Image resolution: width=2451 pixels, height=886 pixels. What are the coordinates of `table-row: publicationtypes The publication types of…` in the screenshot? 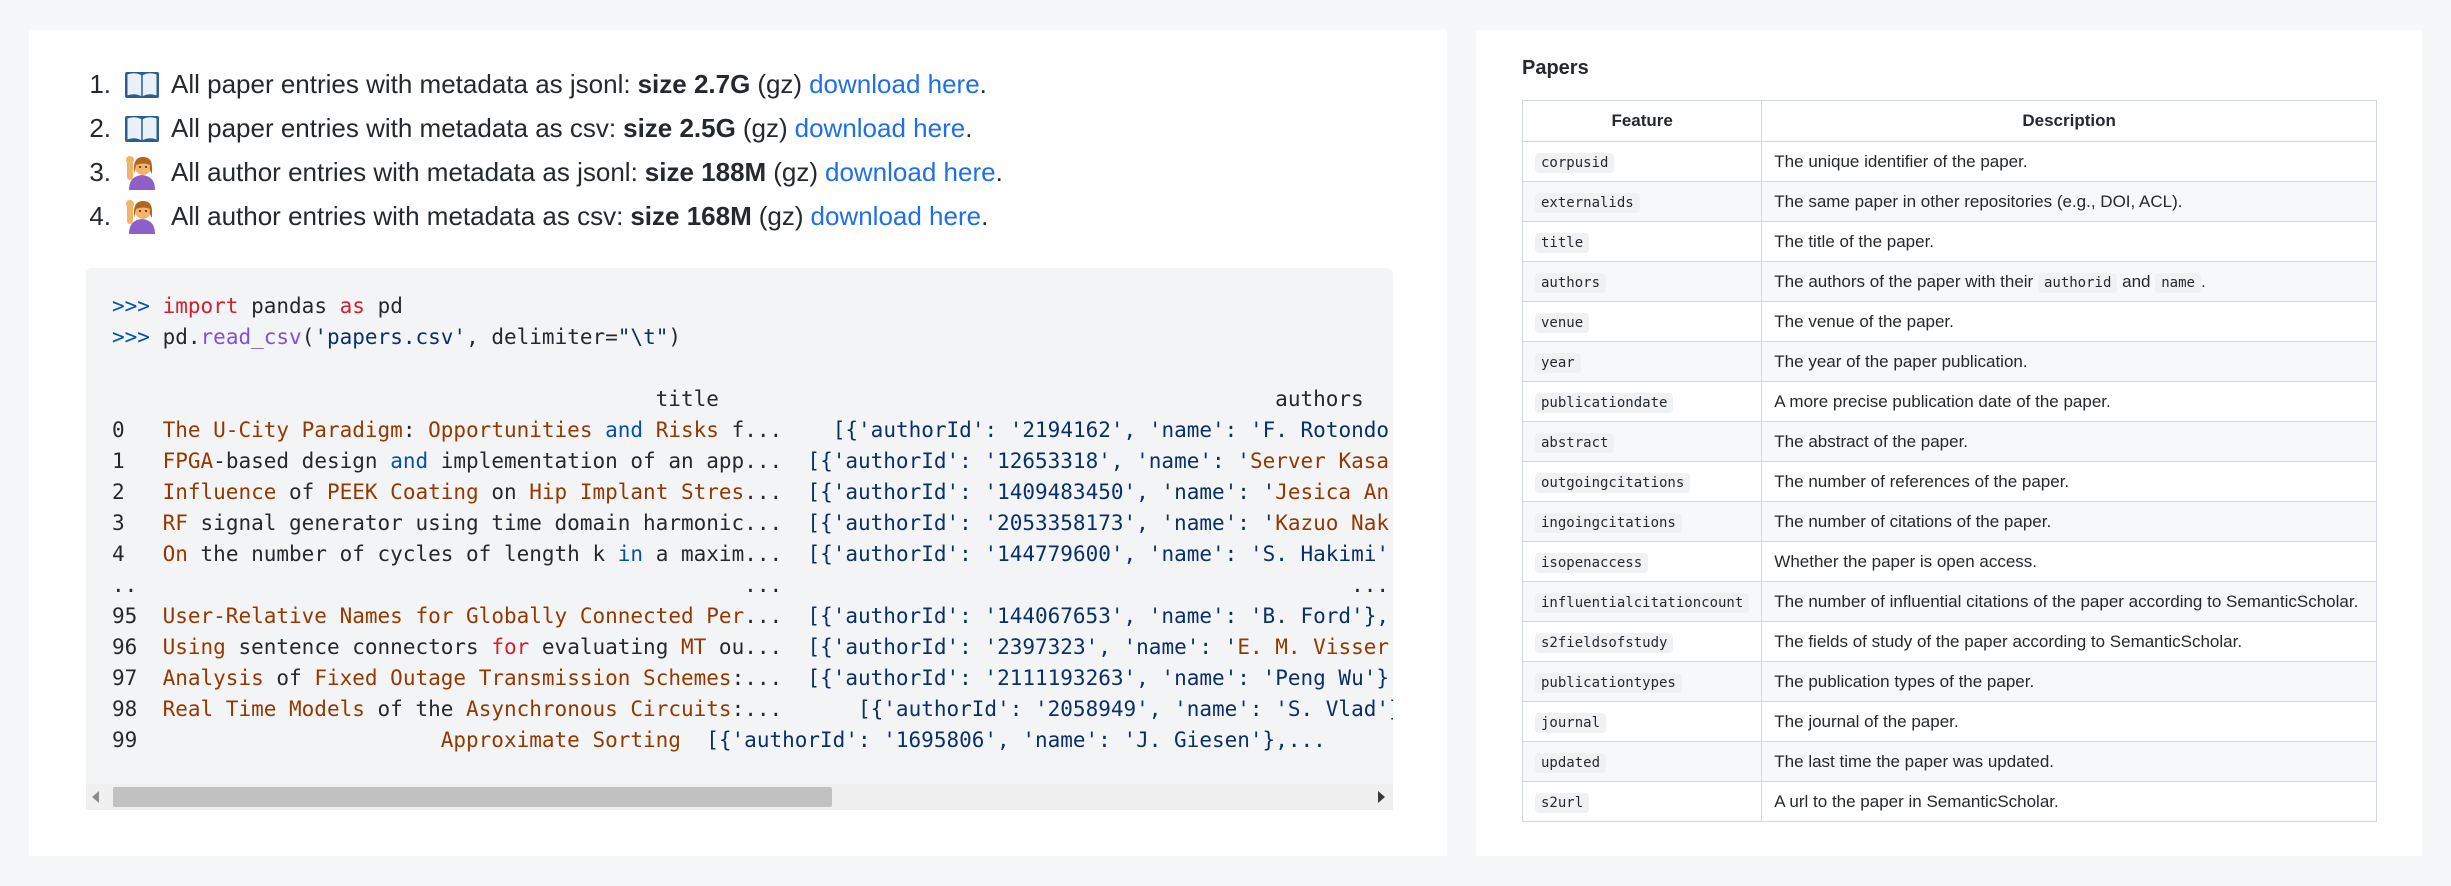 It's located at (1949, 681).